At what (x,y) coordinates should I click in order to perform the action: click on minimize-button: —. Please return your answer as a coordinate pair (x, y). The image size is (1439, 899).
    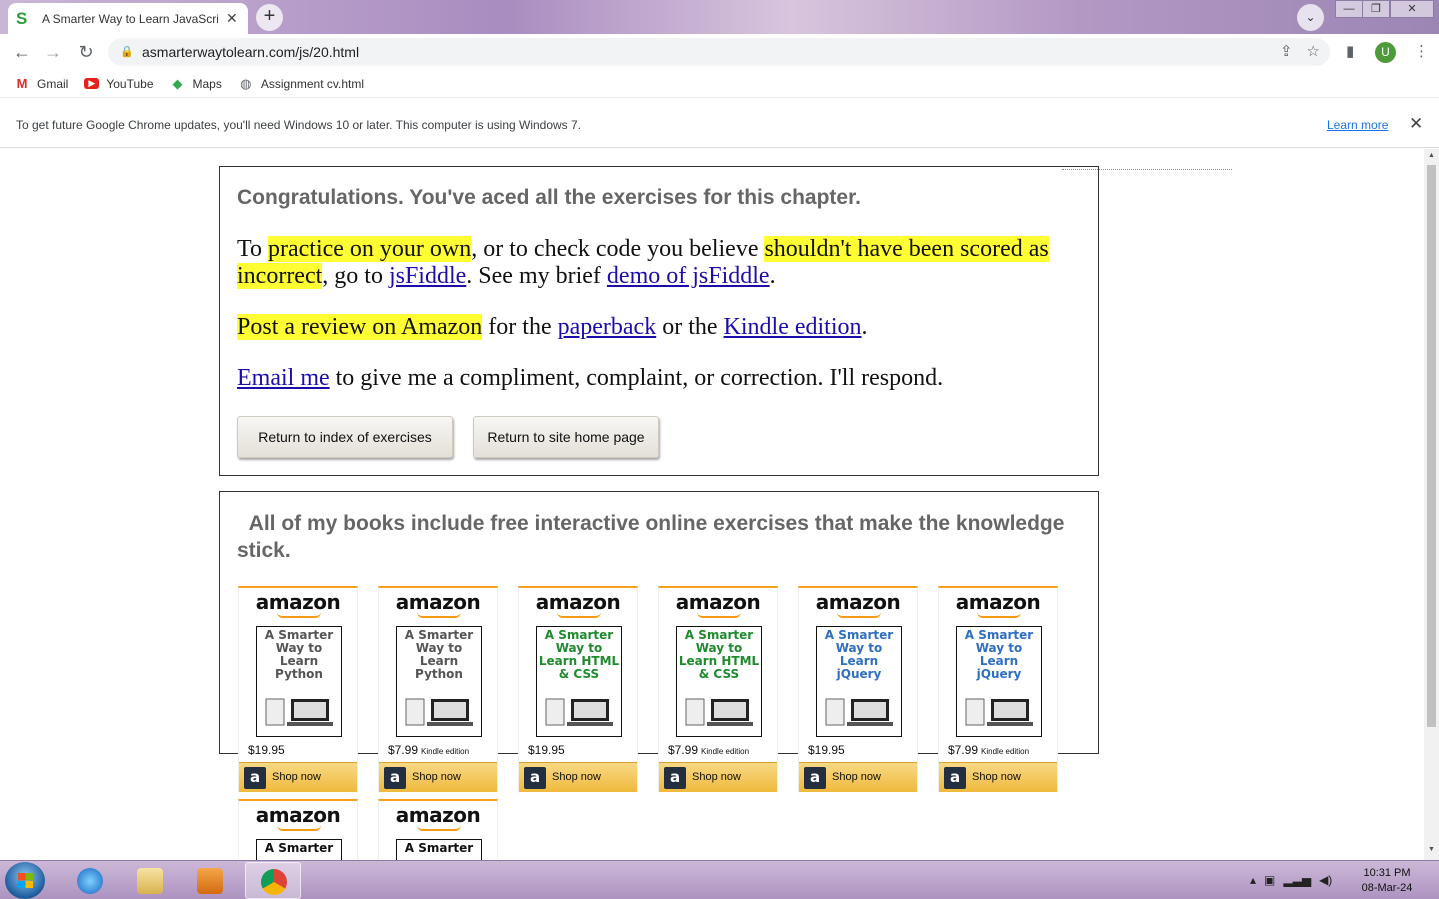
    Looking at the image, I should click on (1349, 9).